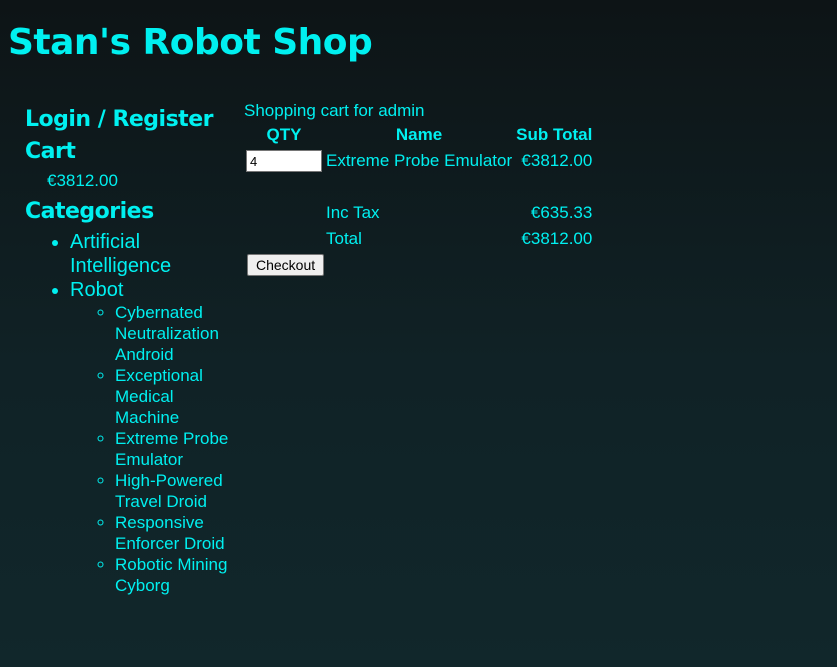 This screenshot has width=837, height=667. I want to click on categories-heading: Categories, so click(89, 211).